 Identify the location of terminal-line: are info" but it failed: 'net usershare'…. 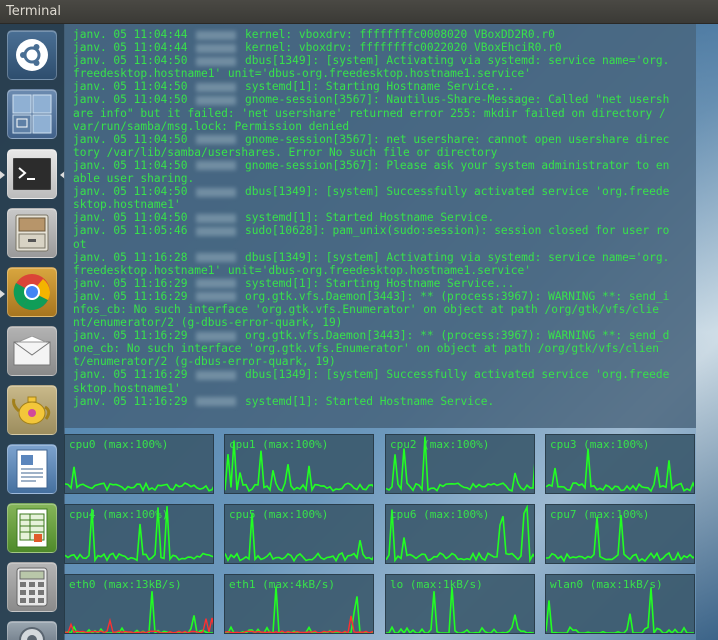
(369, 113).